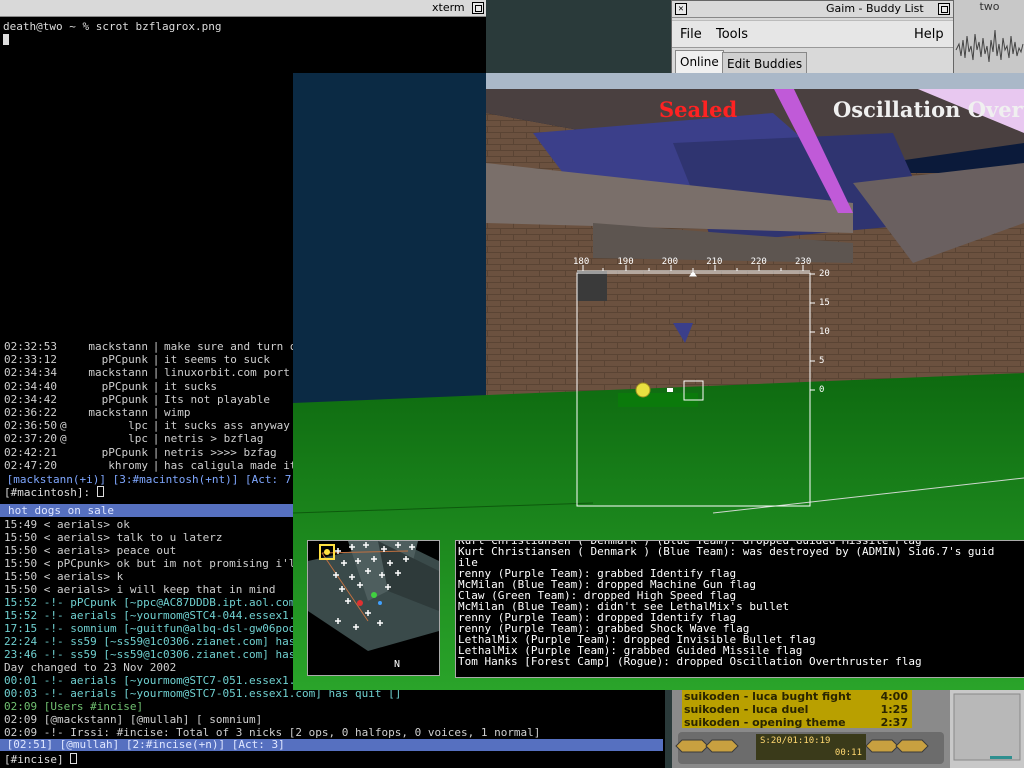  I want to click on network-graph, so click(987, 727).